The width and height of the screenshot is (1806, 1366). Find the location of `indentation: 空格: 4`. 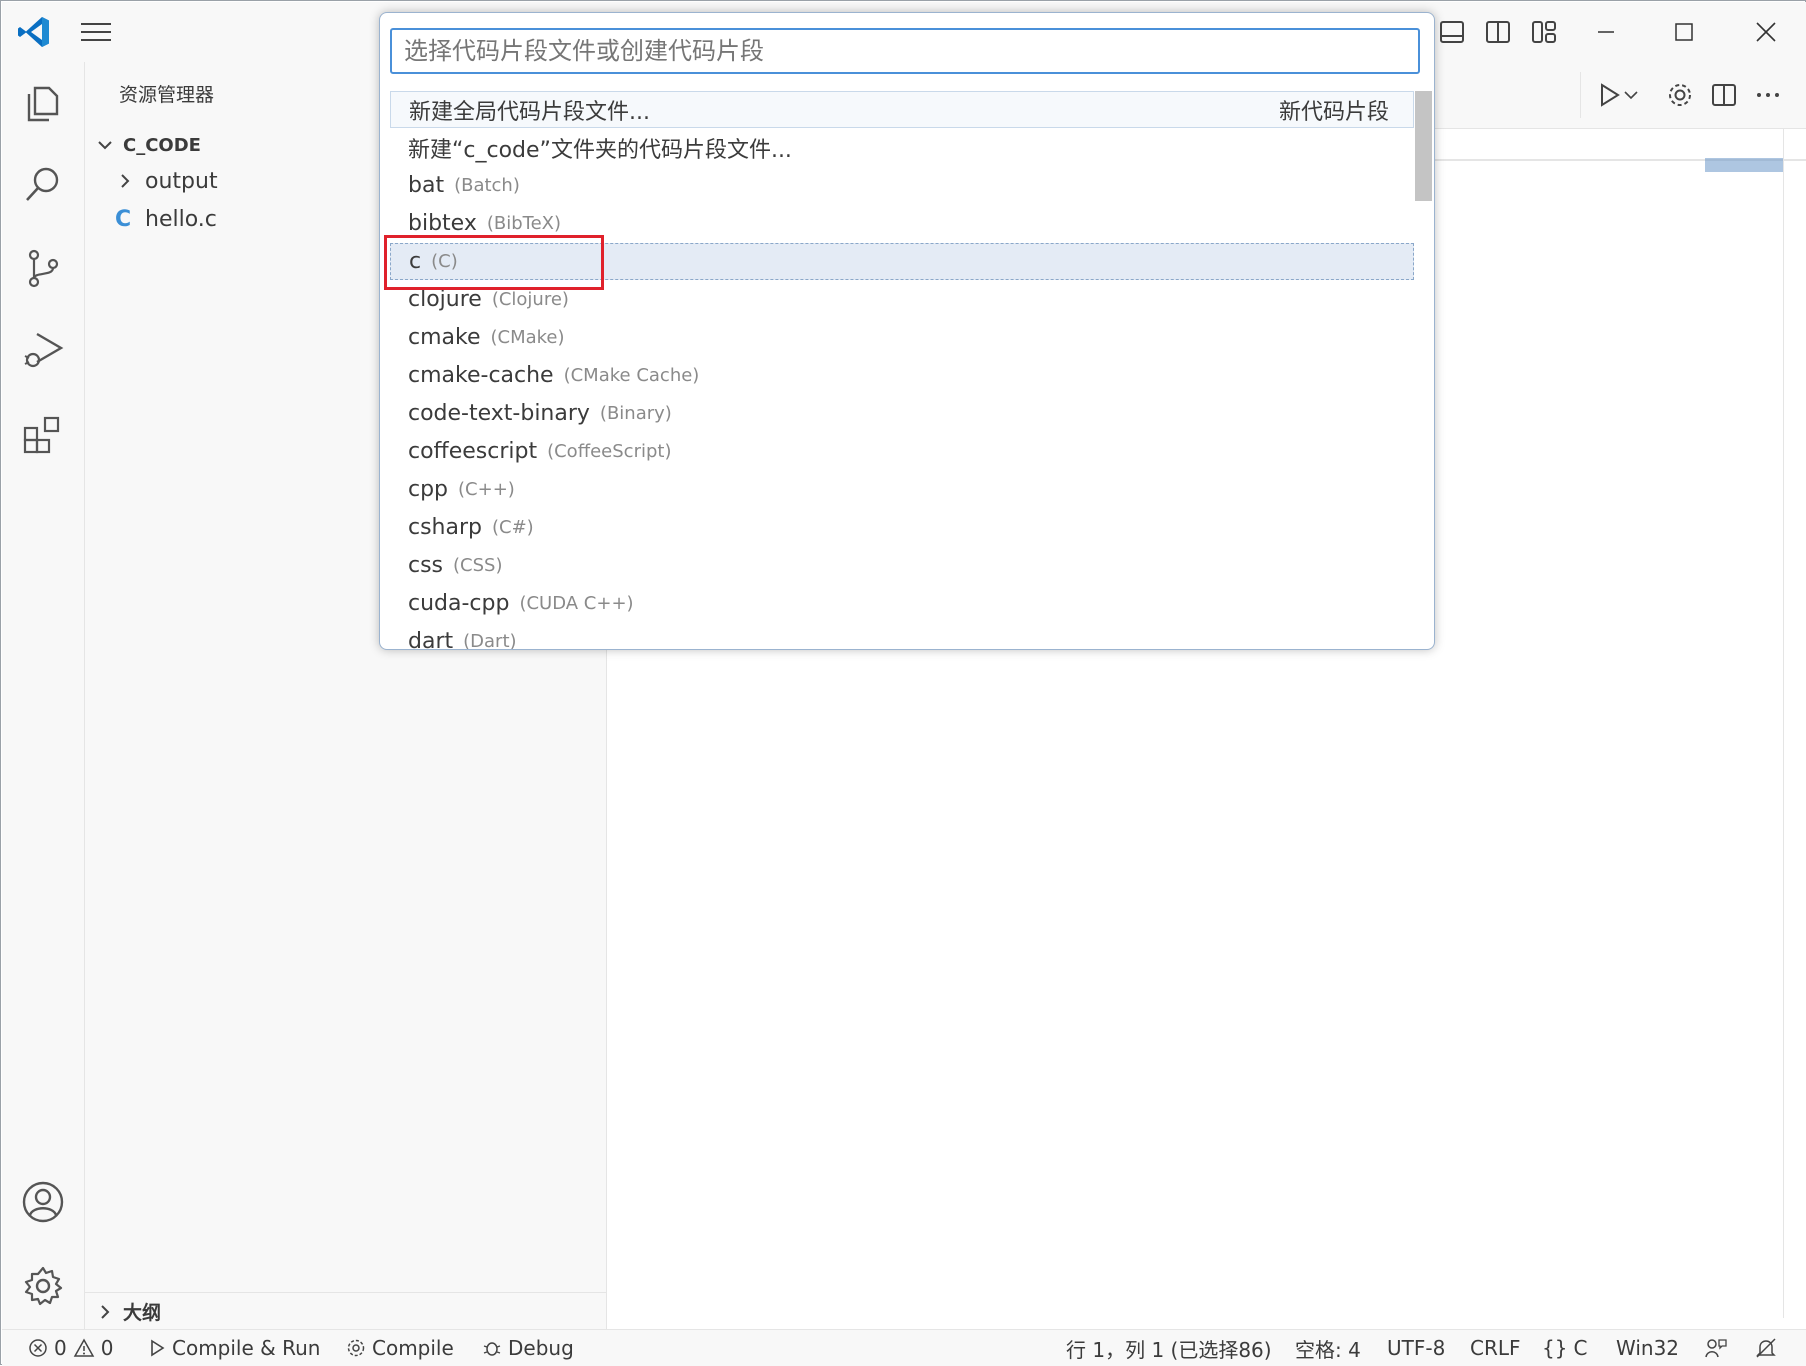

indentation: 空格: 4 is located at coordinates (1328, 1348).